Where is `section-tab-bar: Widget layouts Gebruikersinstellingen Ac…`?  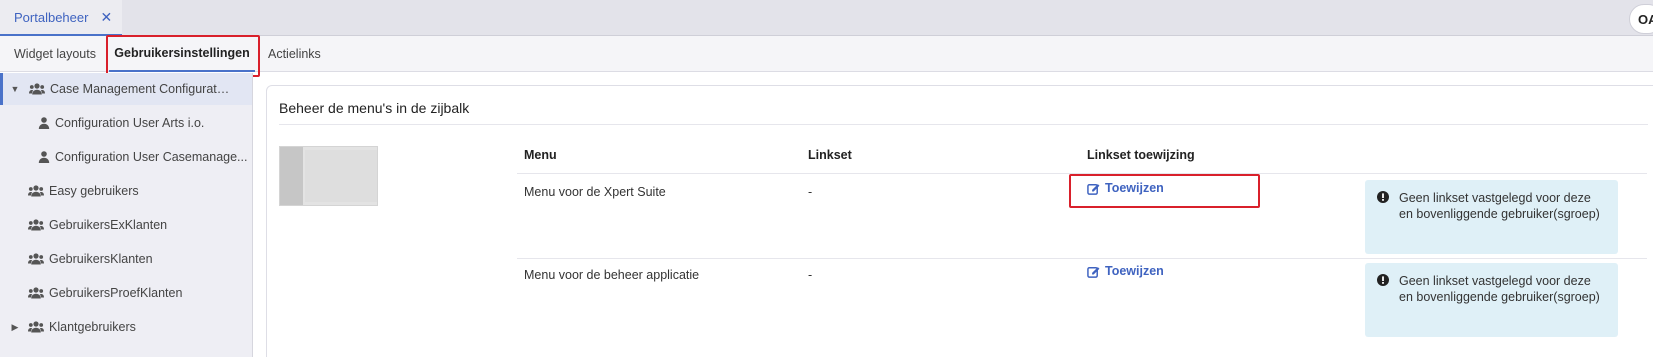 section-tab-bar: Widget layouts Gebruikersinstellingen Ac… is located at coordinates (826, 54).